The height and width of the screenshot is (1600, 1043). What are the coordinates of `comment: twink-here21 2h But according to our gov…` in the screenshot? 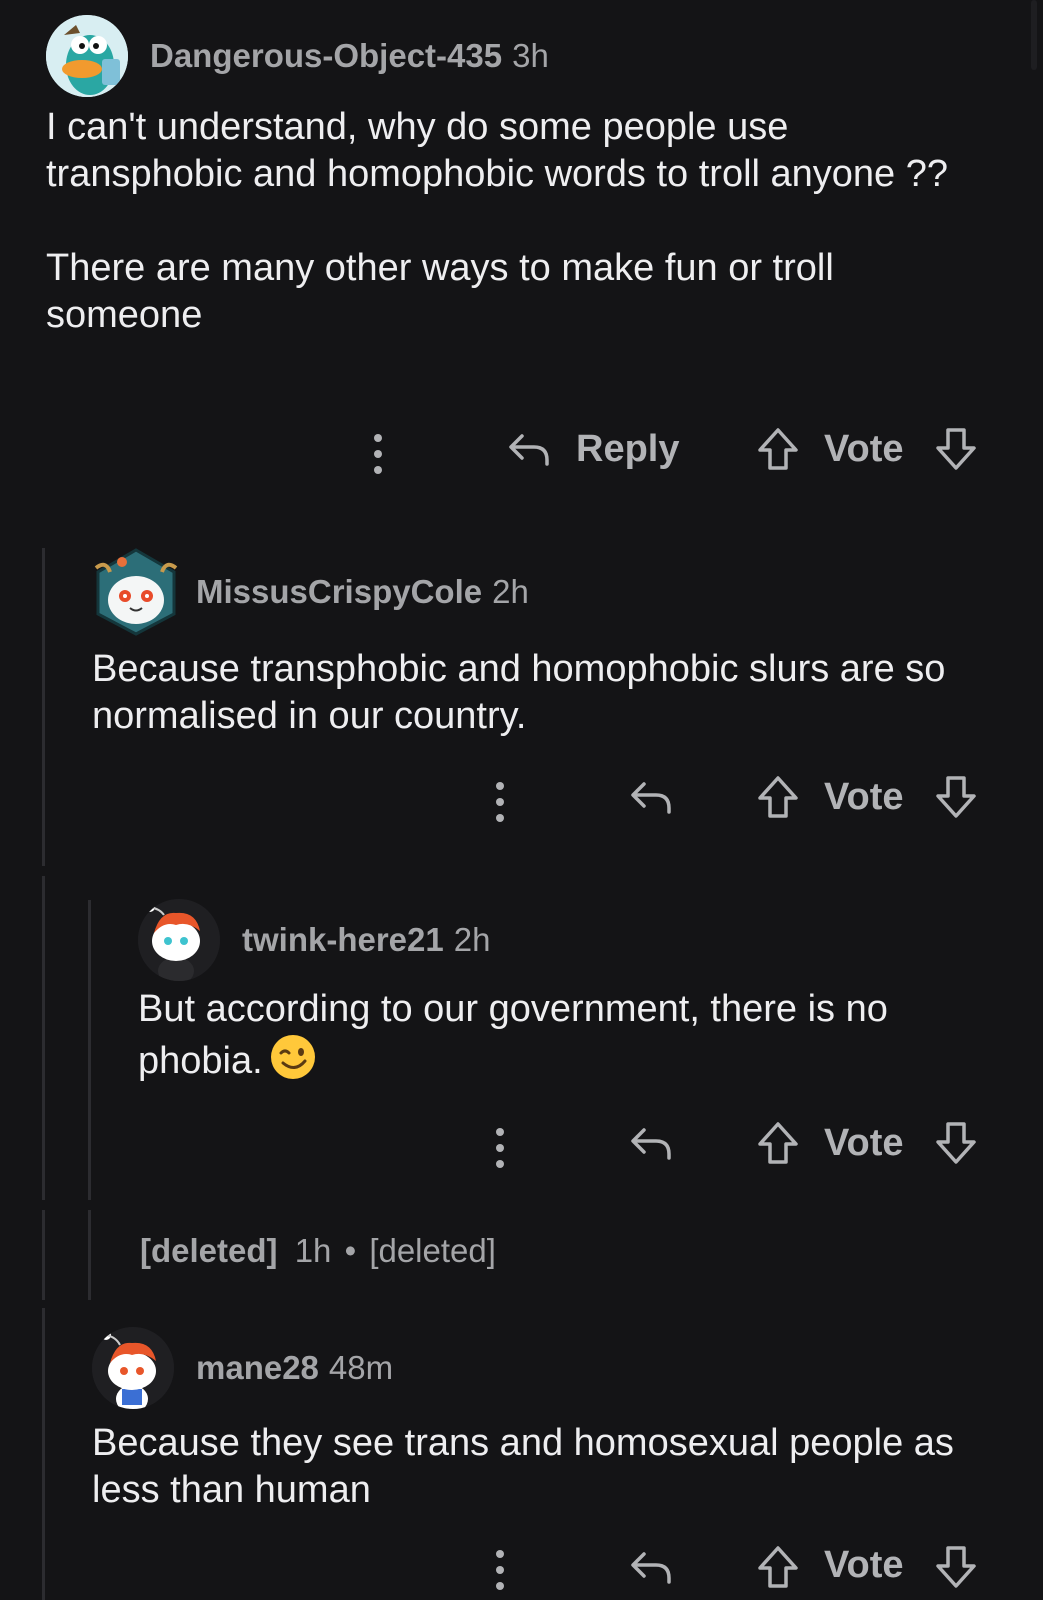 It's located at (568, 995).